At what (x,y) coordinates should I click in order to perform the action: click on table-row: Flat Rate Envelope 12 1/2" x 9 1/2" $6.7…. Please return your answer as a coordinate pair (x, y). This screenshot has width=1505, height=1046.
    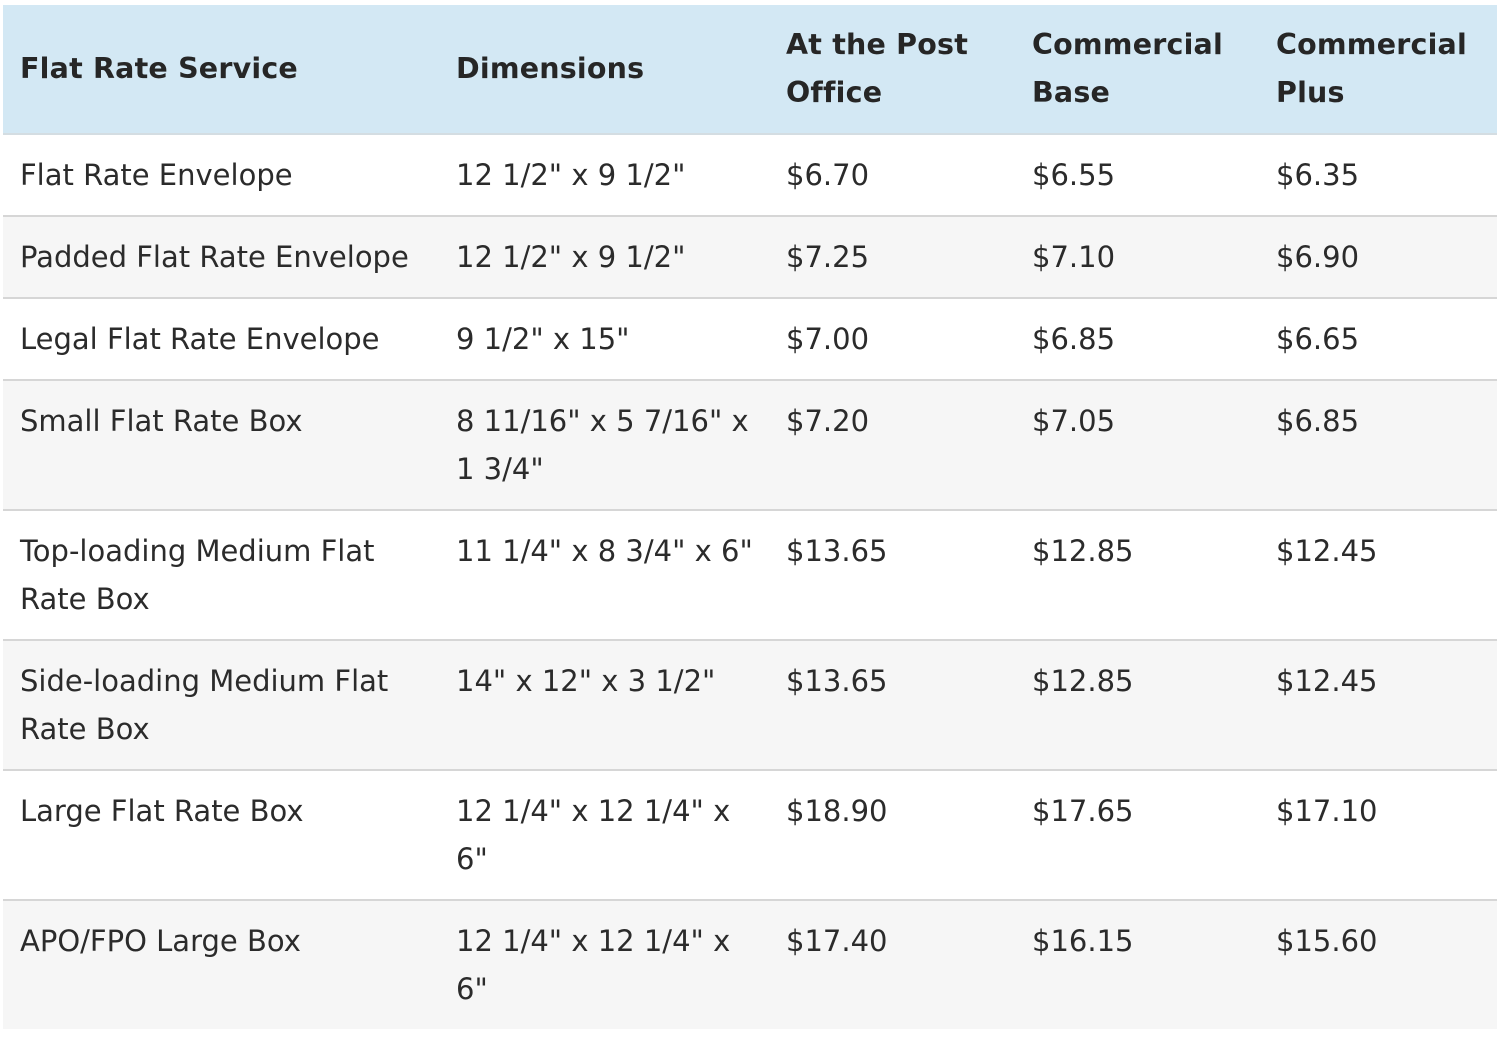
    Looking at the image, I should click on (750, 175).